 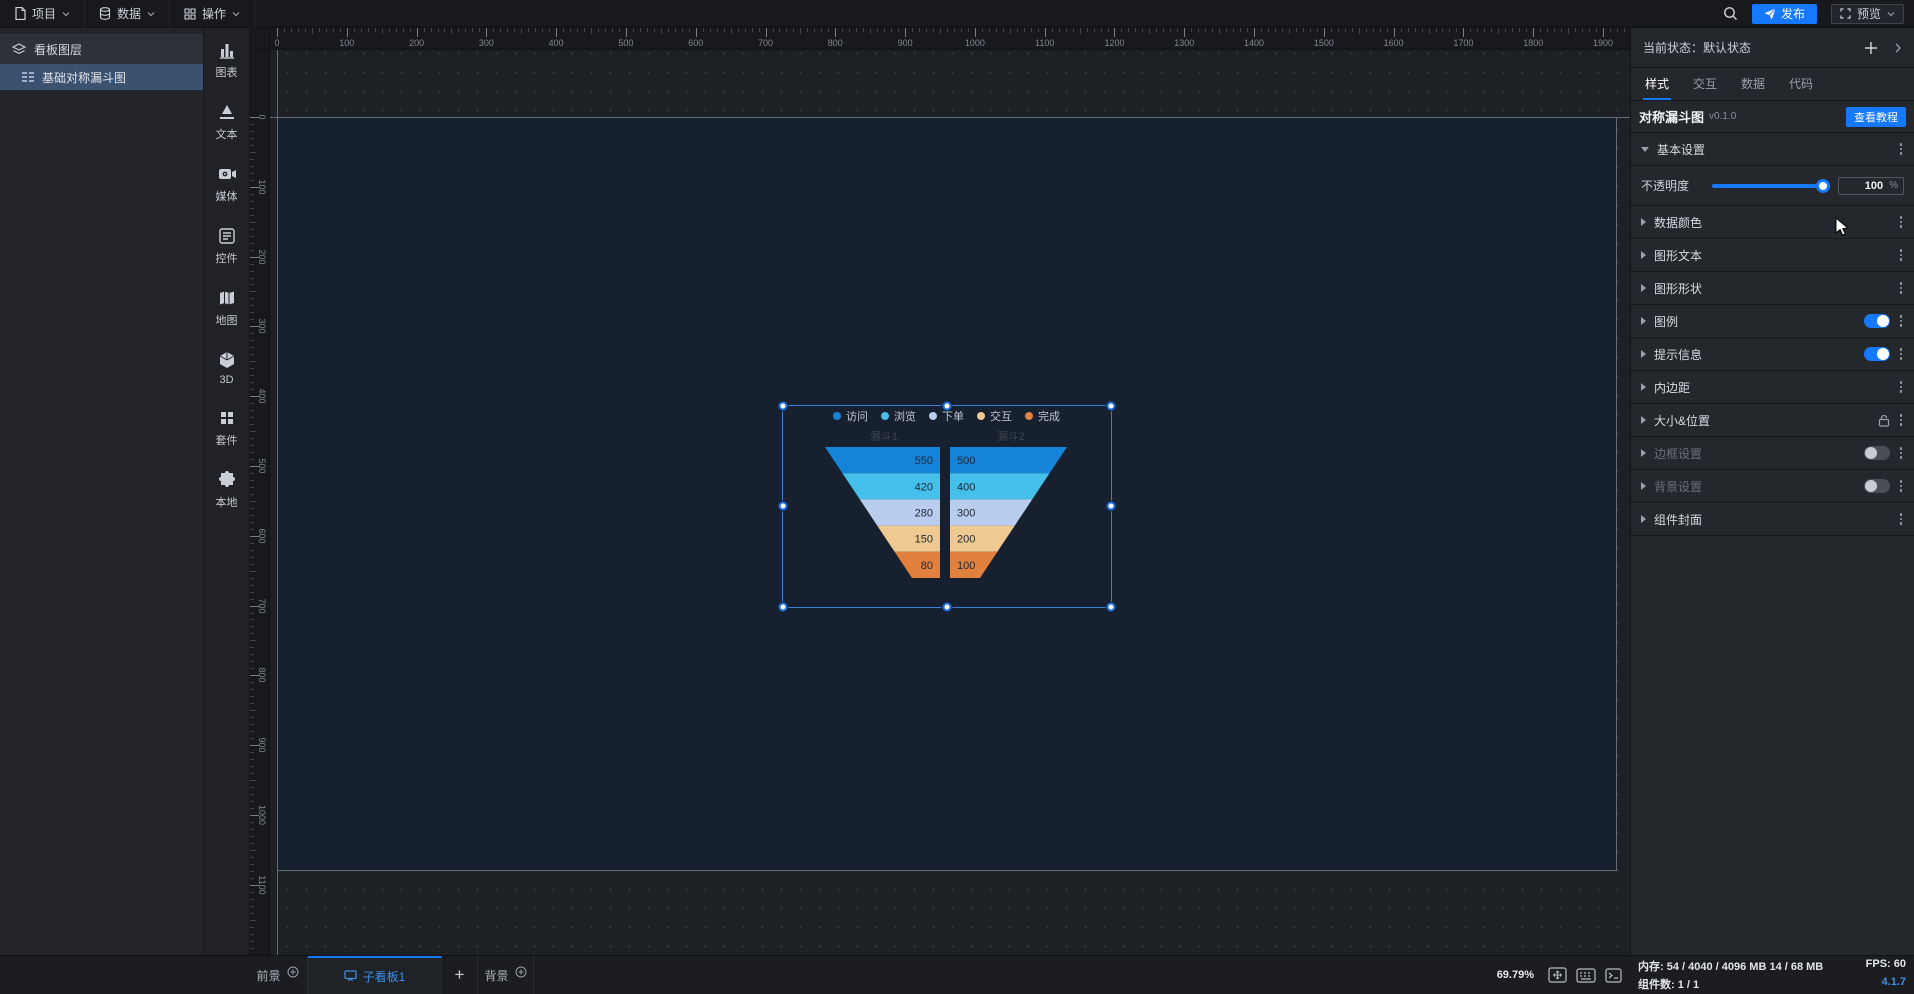 What do you see at coordinates (278, 975) in the screenshot?
I see `tab-foreground: 前景` at bounding box center [278, 975].